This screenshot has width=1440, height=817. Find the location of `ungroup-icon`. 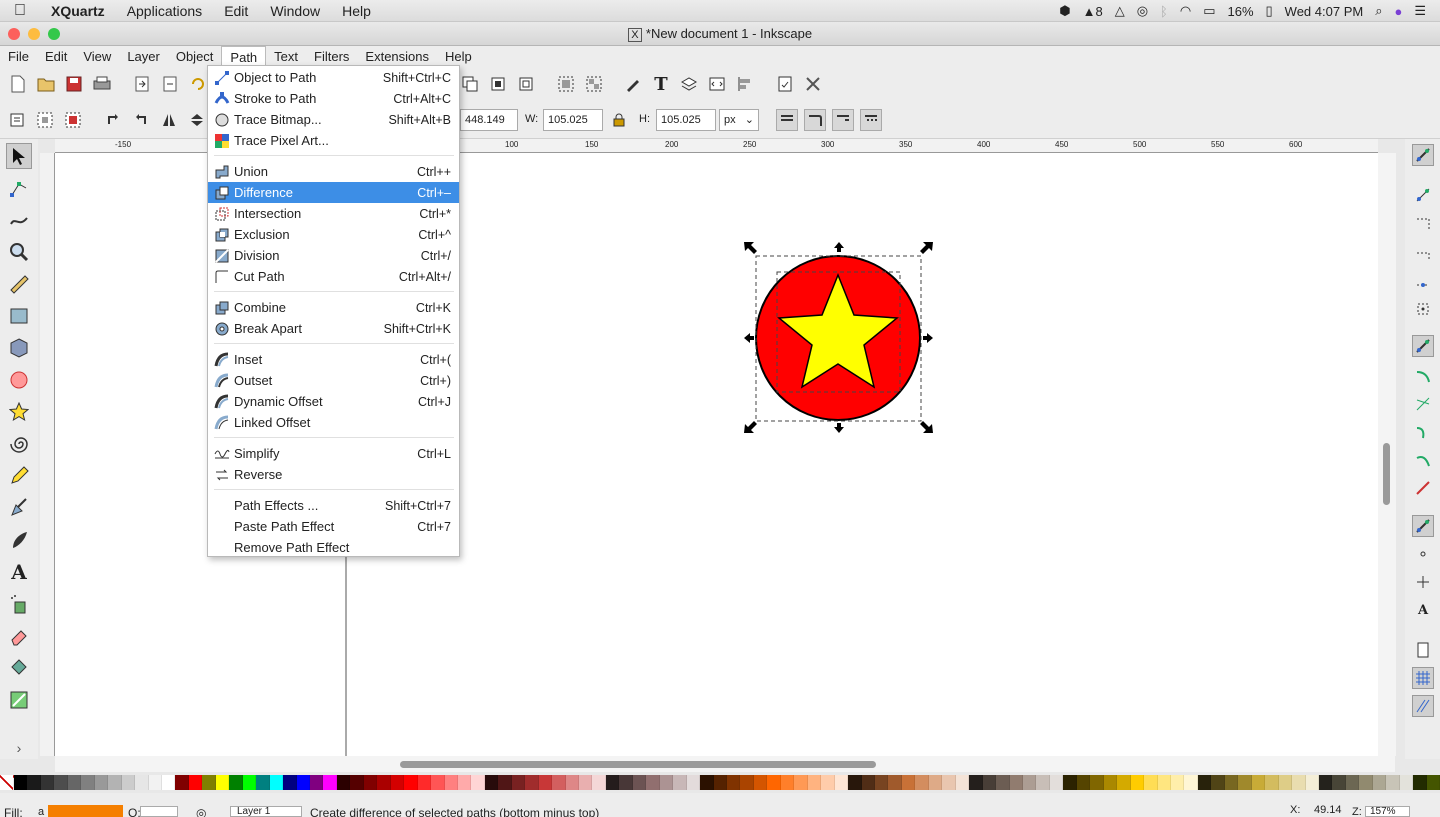

ungroup-icon is located at coordinates (594, 84).